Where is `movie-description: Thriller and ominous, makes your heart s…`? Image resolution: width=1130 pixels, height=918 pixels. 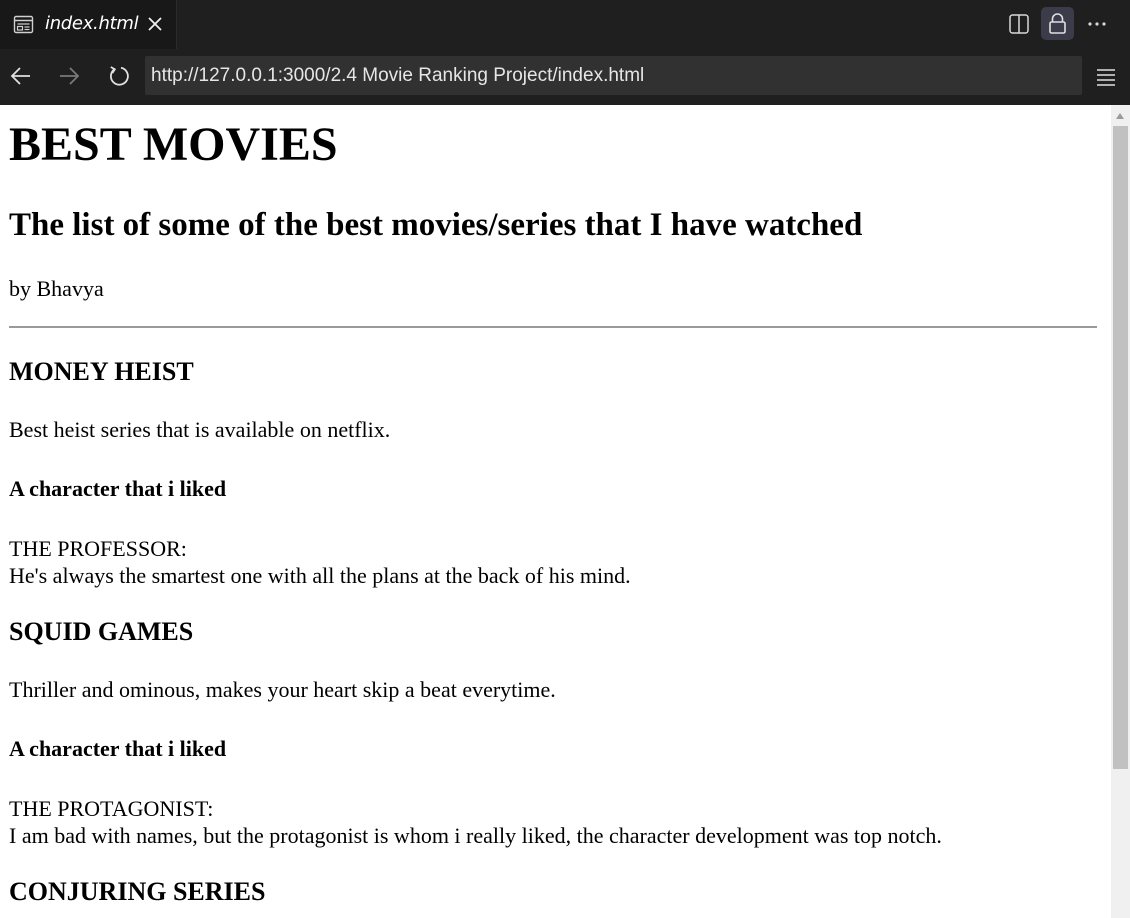
movie-description: Thriller and ominous, makes your heart s… is located at coordinates (282, 689).